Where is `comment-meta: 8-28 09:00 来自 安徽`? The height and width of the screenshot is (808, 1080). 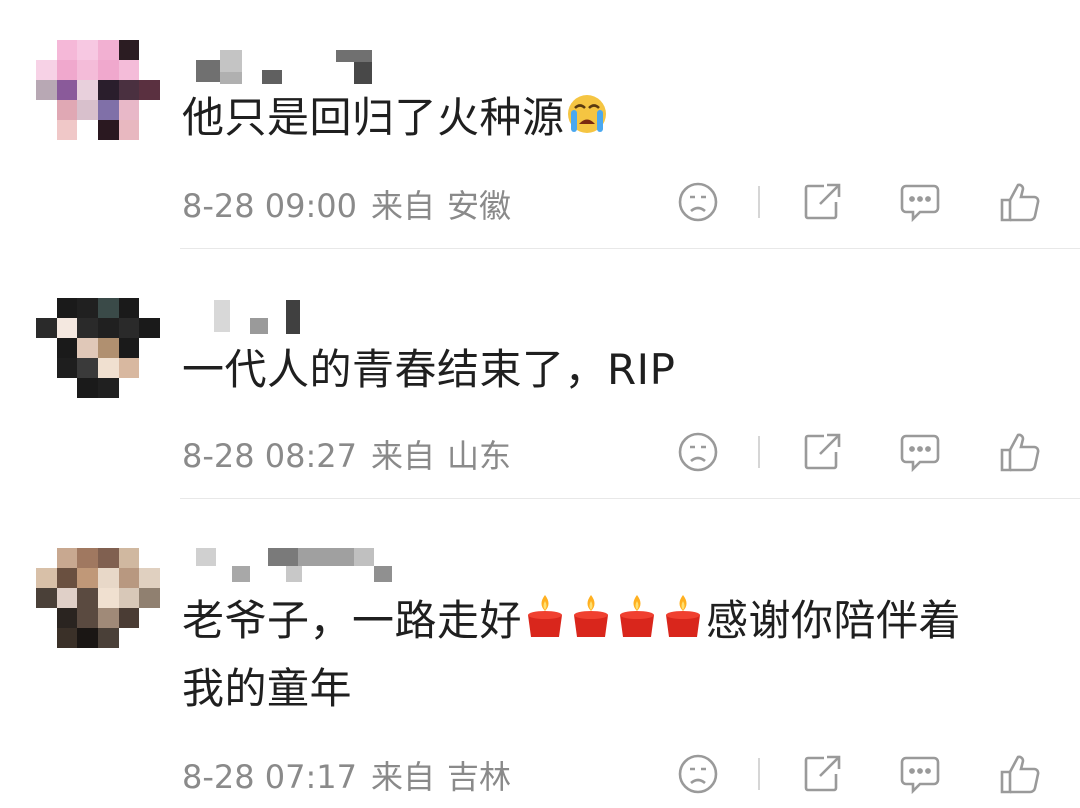 comment-meta: 8-28 09:00 来自 安徽 is located at coordinates (346, 204).